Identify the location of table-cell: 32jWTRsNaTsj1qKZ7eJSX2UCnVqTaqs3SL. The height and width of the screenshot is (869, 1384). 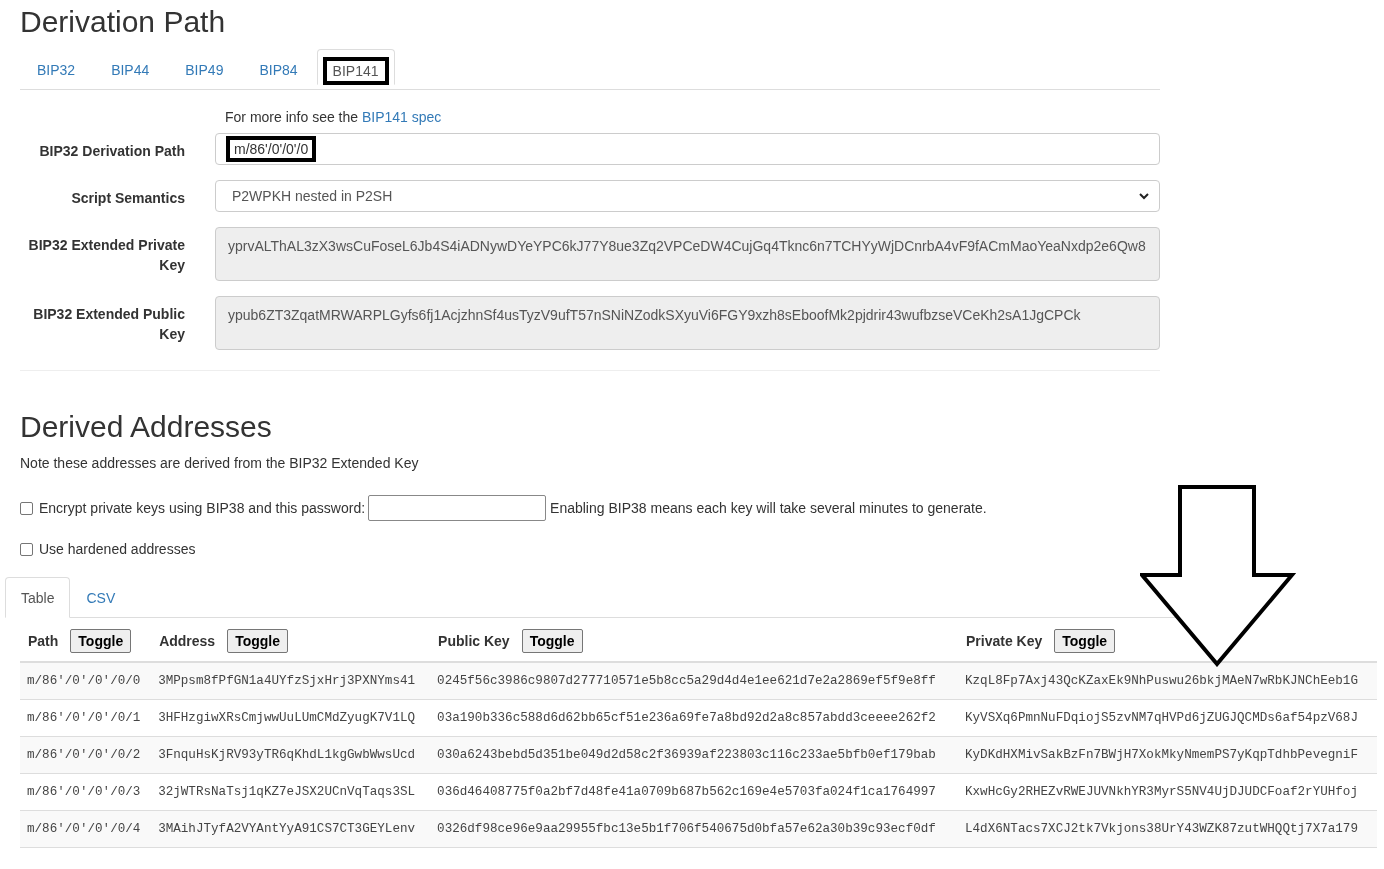
(291, 792).